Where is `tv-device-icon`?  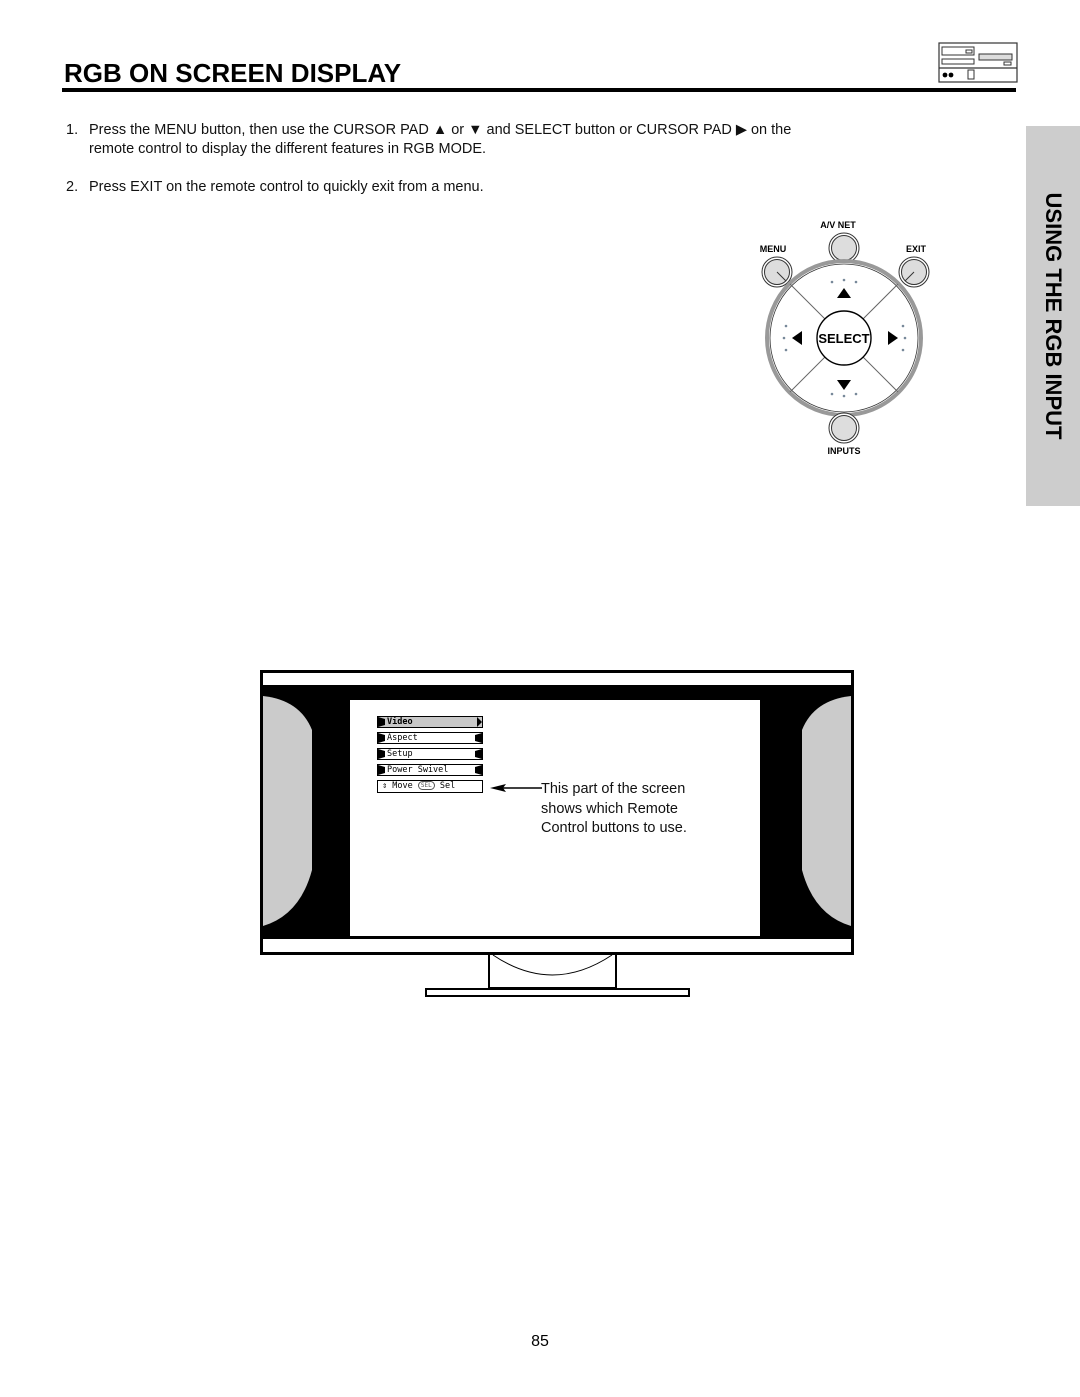 tv-device-icon is located at coordinates (978, 62).